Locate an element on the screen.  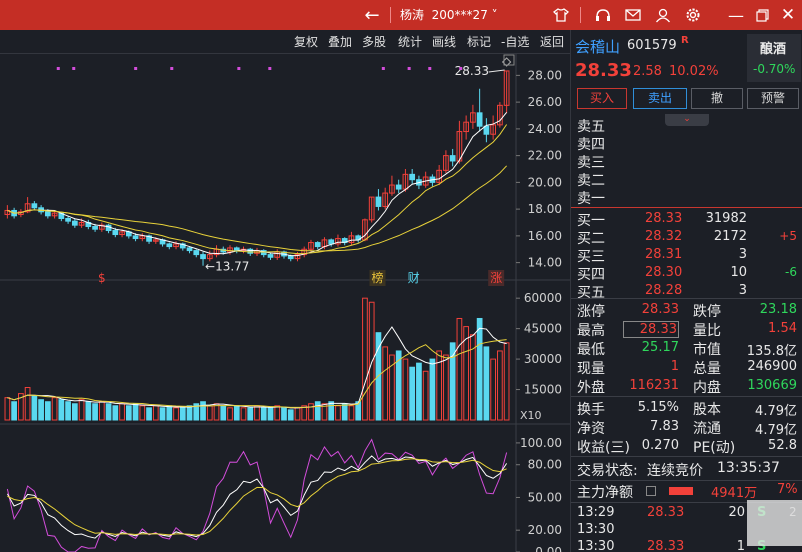
stat-label: 现量 is located at coordinates (591, 369).